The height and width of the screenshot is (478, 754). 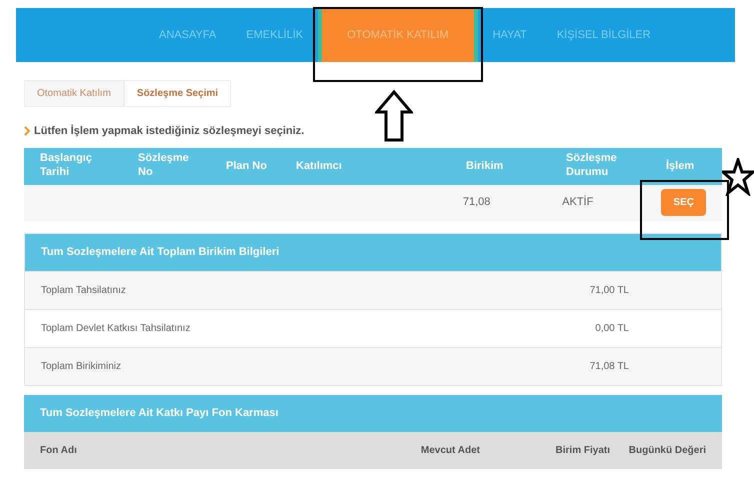 I want to click on column-header: Birim Fiyatı, so click(x=582, y=451).